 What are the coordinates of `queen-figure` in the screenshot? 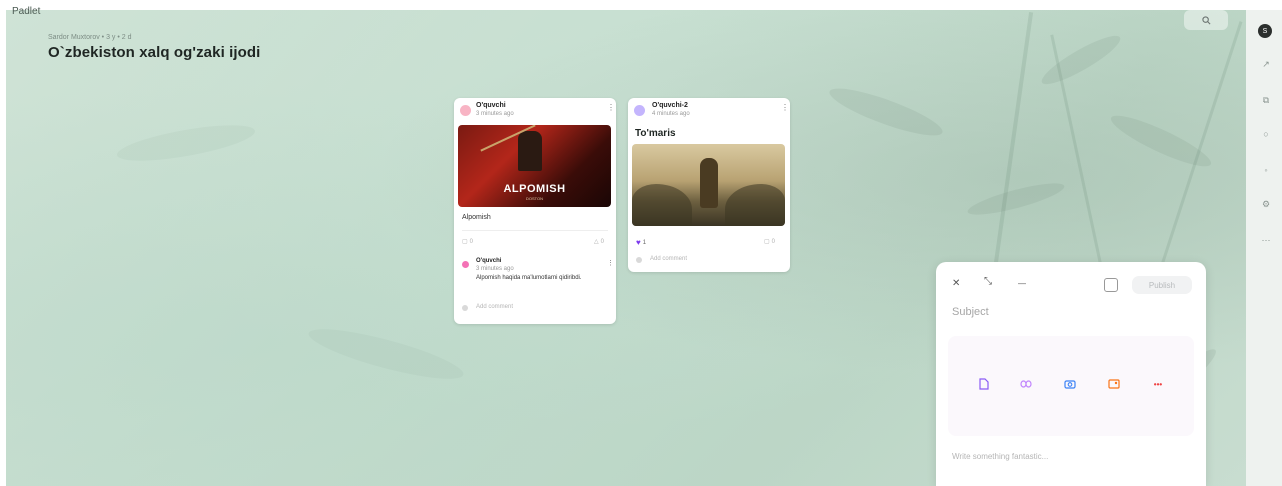 It's located at (709, 183).